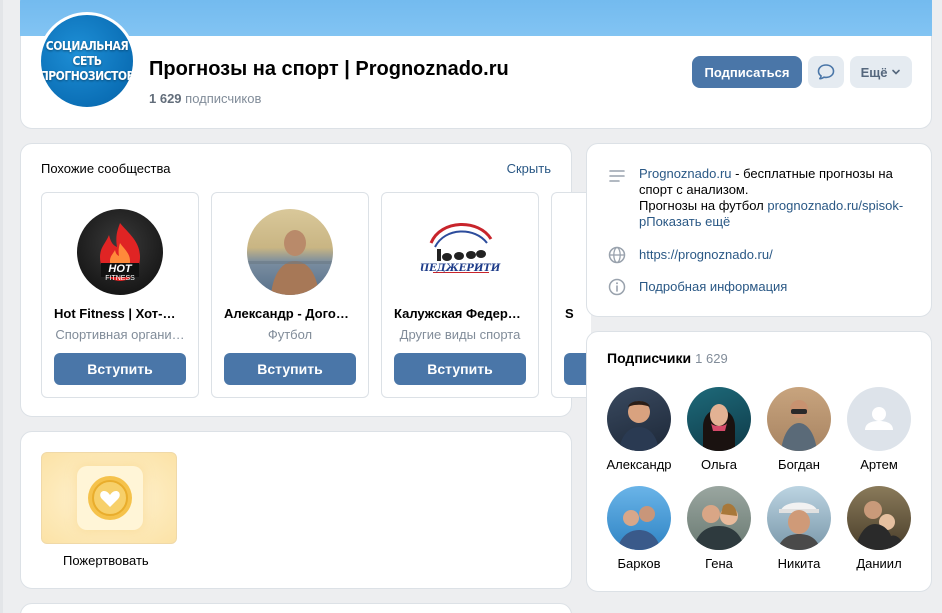 The width and height of the screenshot is (942, 613). I want to click on user-placeholder-icon, so click(879, 418).